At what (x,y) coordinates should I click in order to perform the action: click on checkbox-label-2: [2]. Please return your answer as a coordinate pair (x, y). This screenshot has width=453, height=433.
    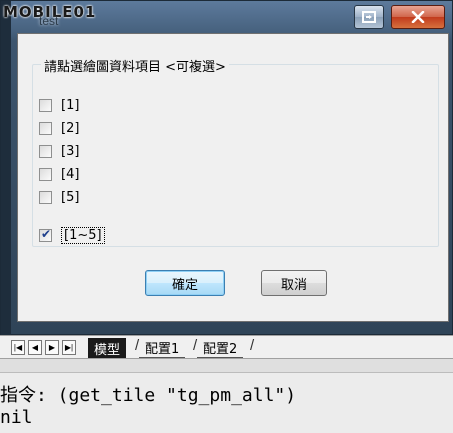
    Looking at the image, I should click on (70, 128).